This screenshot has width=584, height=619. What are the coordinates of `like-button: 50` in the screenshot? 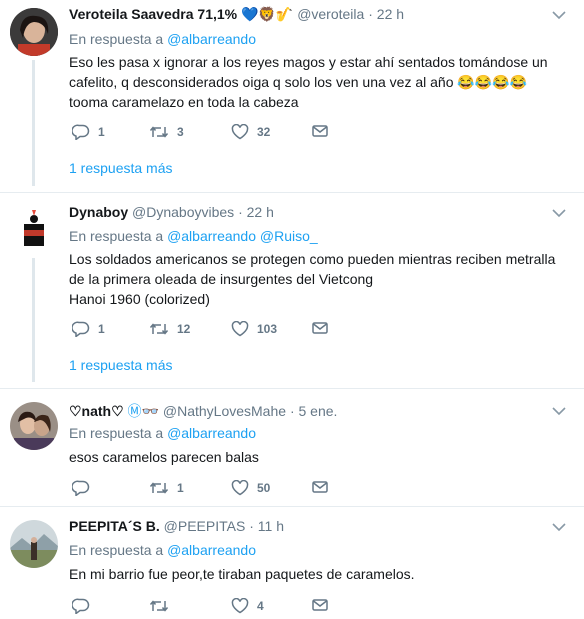 It's located at (250, 488).